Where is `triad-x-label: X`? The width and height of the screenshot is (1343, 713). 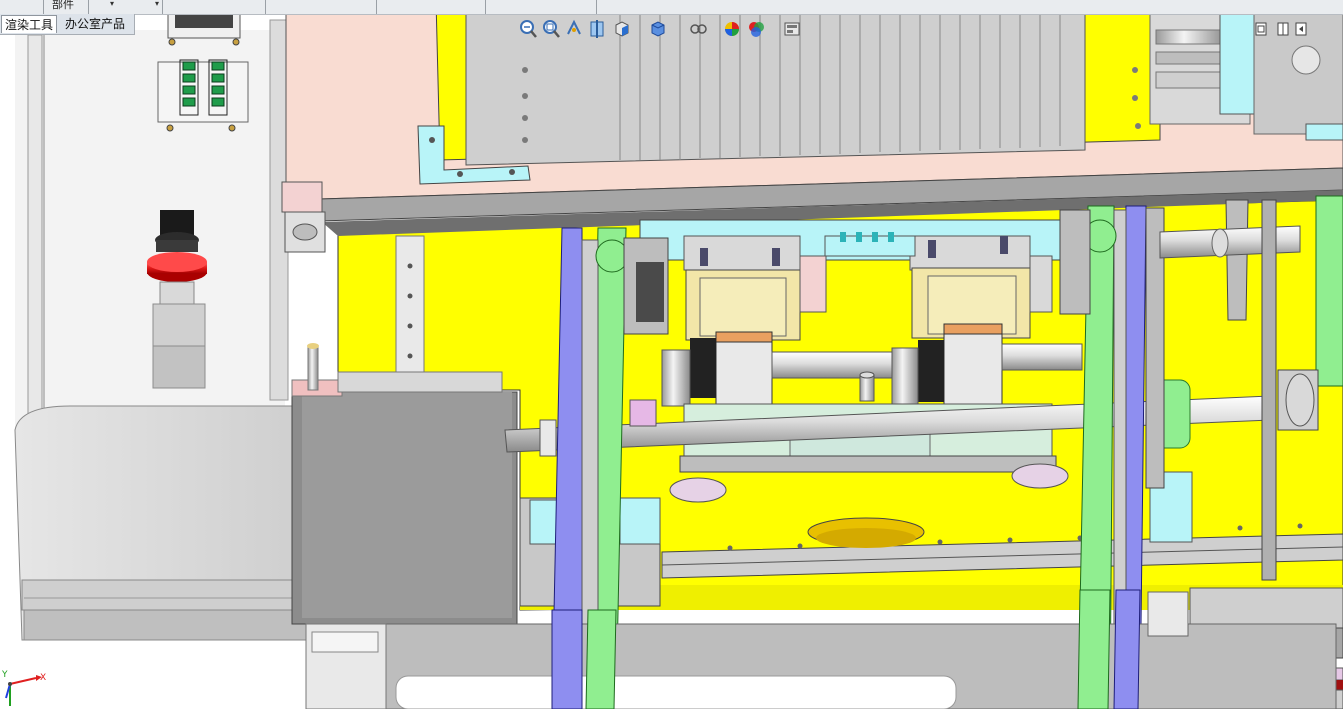 triad-x-label: X is located at coordinates (43, 678).